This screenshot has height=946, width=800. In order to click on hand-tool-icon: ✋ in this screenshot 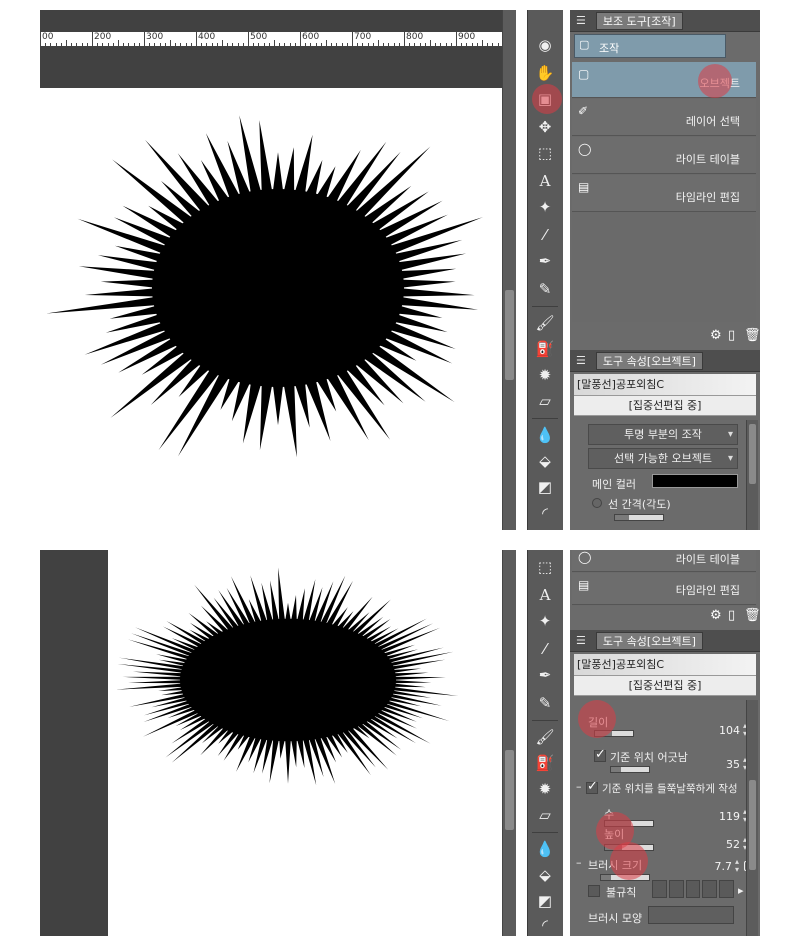, I will do `click(545, 73)`.